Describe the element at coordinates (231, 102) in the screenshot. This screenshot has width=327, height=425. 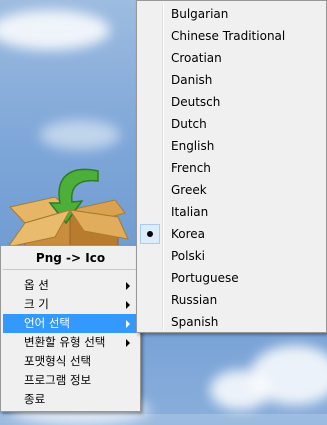
I see `language-item-deutsch: Deutsch` at that location.